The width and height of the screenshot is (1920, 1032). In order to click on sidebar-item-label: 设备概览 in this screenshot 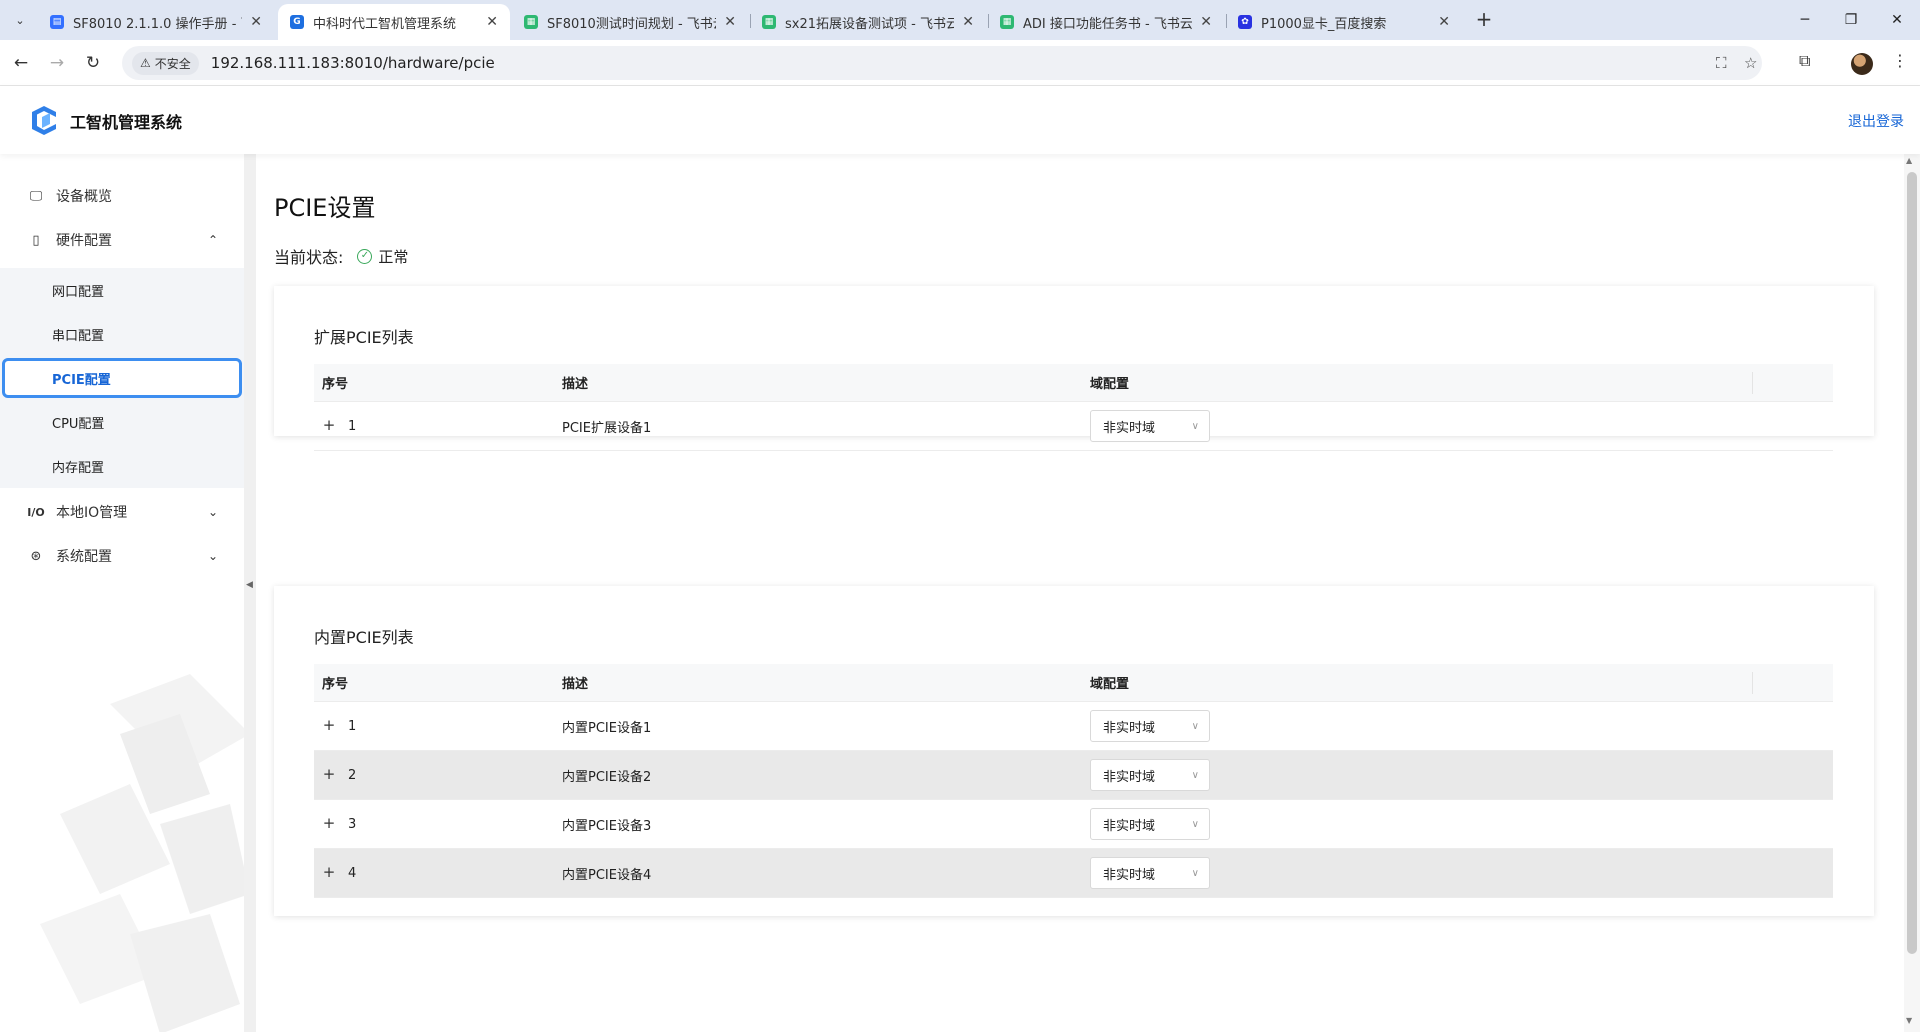, I will do `click(84, 197)`.